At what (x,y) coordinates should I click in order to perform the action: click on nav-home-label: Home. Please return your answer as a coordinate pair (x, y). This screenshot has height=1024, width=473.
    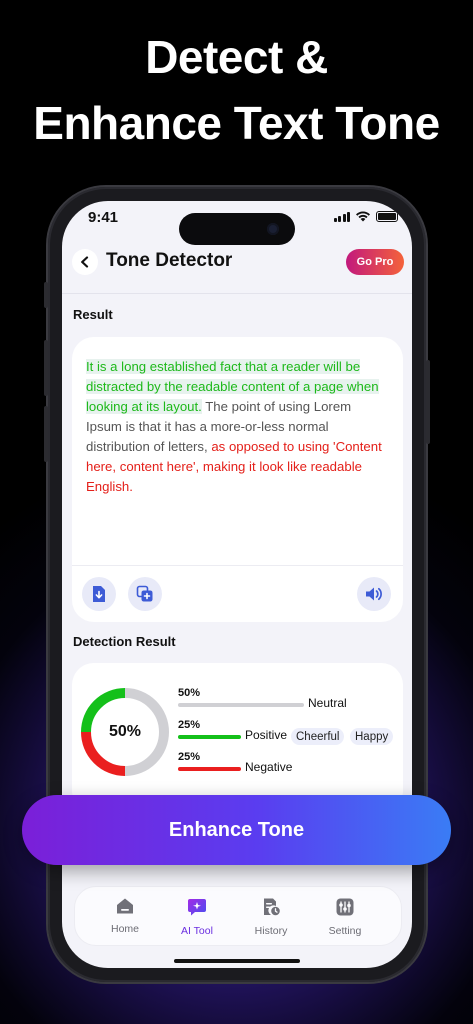
    Looking at the image, I should click on (124, 929).